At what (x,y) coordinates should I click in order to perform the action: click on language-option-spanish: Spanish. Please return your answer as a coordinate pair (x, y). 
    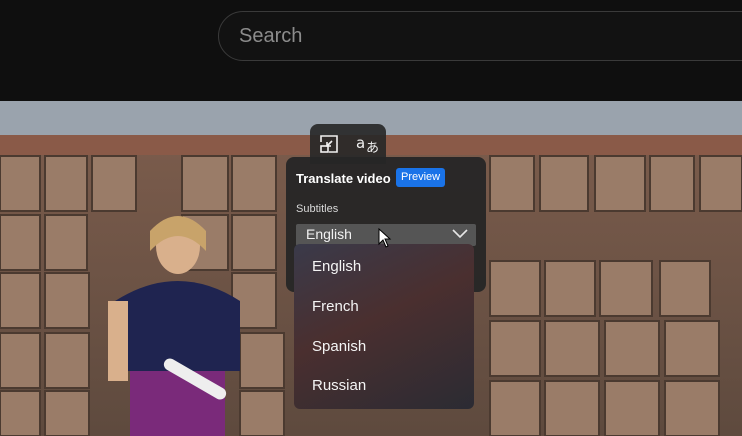
    Looking at the image, I should click on (339, 346).